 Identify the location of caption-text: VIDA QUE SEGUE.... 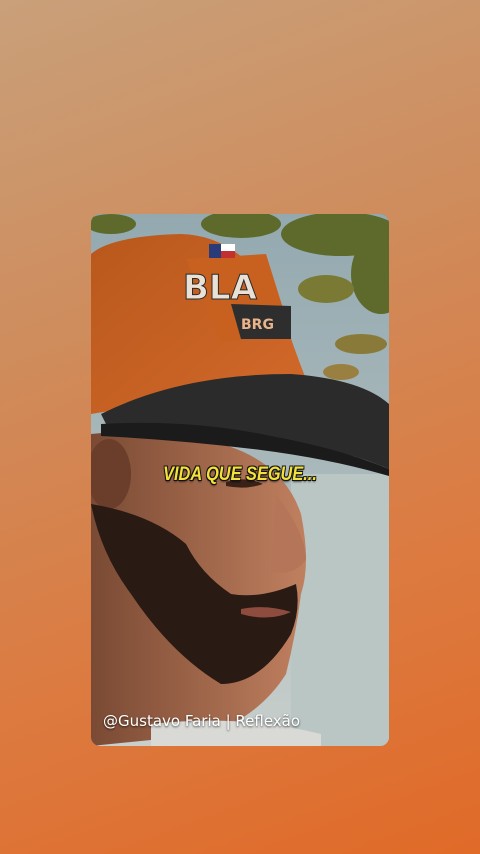
(240, 474).